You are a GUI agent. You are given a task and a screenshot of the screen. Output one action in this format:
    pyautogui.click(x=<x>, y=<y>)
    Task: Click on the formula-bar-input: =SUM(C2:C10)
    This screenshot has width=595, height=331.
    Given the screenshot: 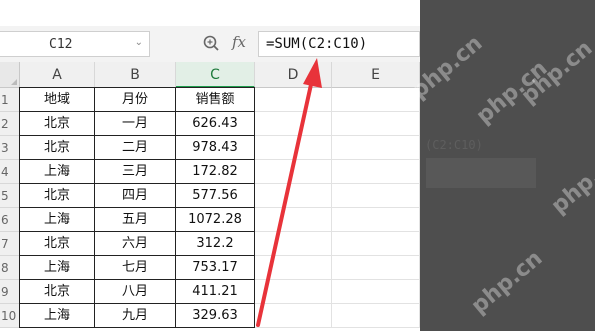 What is the action you would take?
    pyautogui.click(x=339, y=44)
    